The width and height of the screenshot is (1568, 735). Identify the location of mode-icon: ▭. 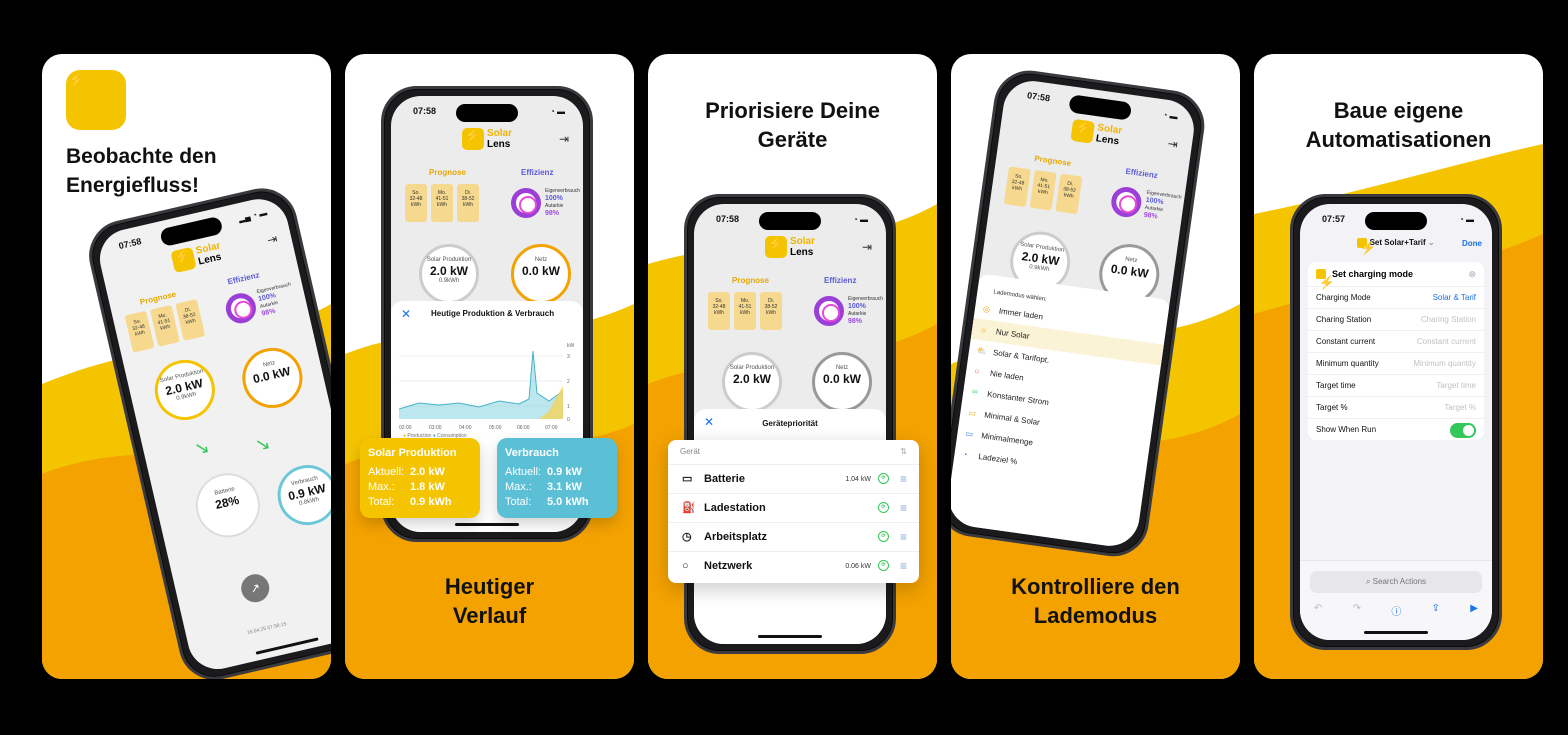
(972, 413).